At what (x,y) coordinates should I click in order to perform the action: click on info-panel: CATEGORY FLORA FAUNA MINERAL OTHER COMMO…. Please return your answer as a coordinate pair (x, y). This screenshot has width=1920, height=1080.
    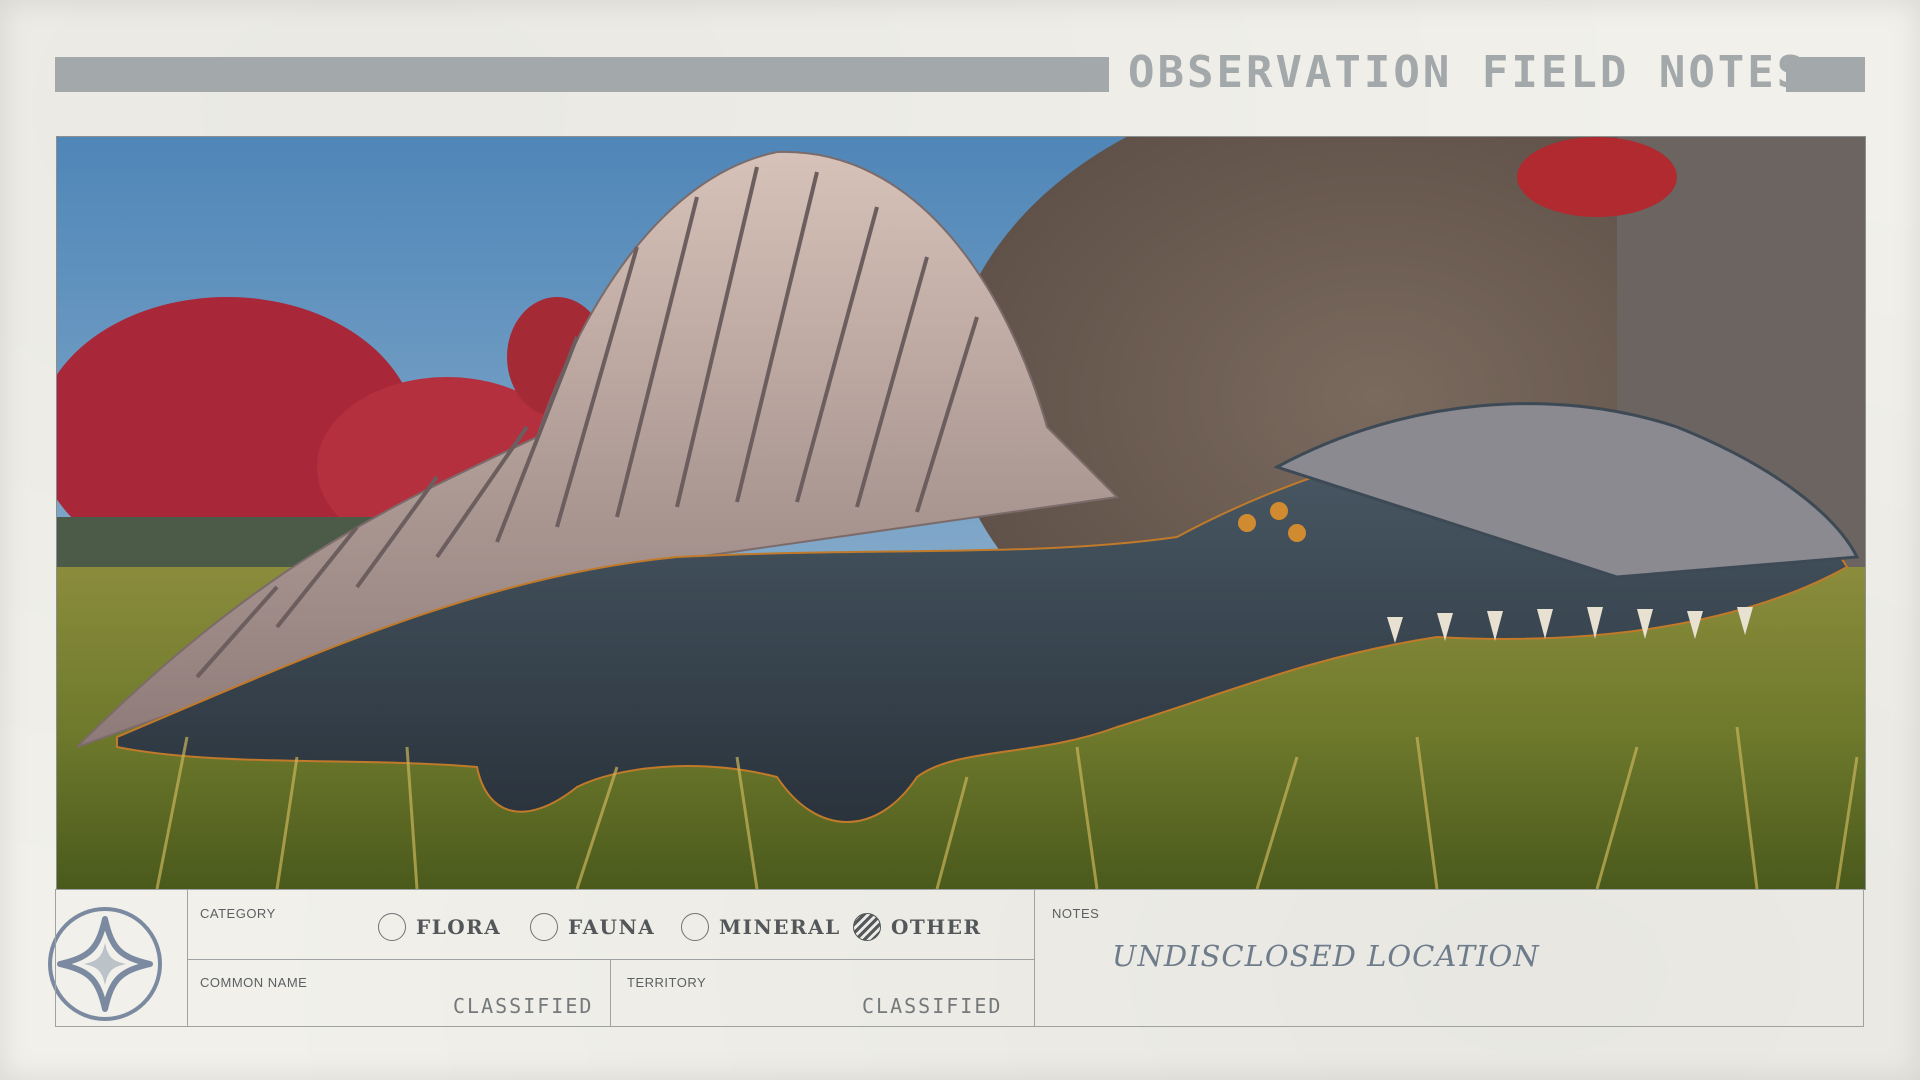
    Looking at the image, I should click on (959, 958).